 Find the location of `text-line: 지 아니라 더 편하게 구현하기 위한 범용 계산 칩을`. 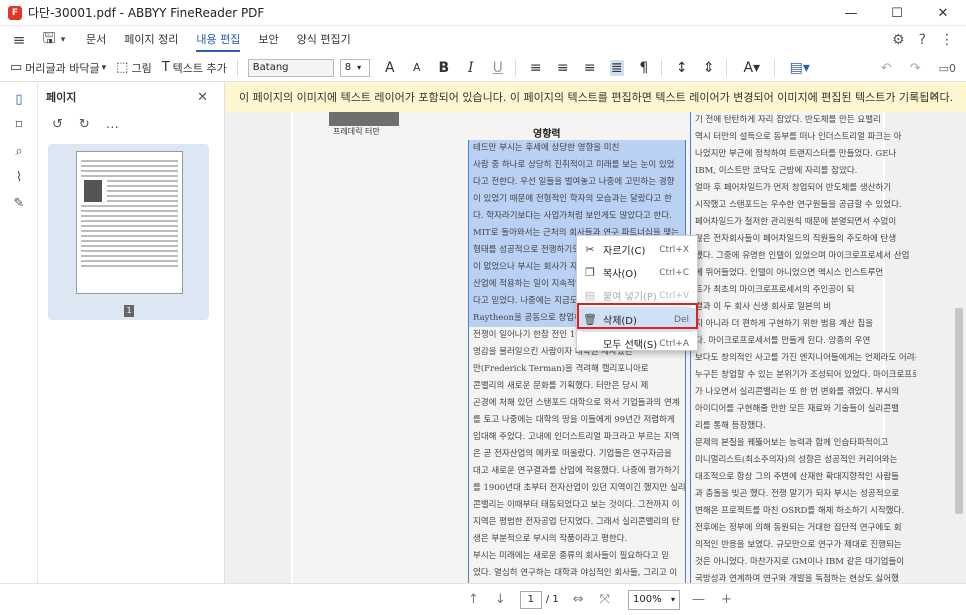

text-line: 지 아니라 더 편하게 구현하기 위한 범용 계산 칩을 is located at coordinates (803, 324).